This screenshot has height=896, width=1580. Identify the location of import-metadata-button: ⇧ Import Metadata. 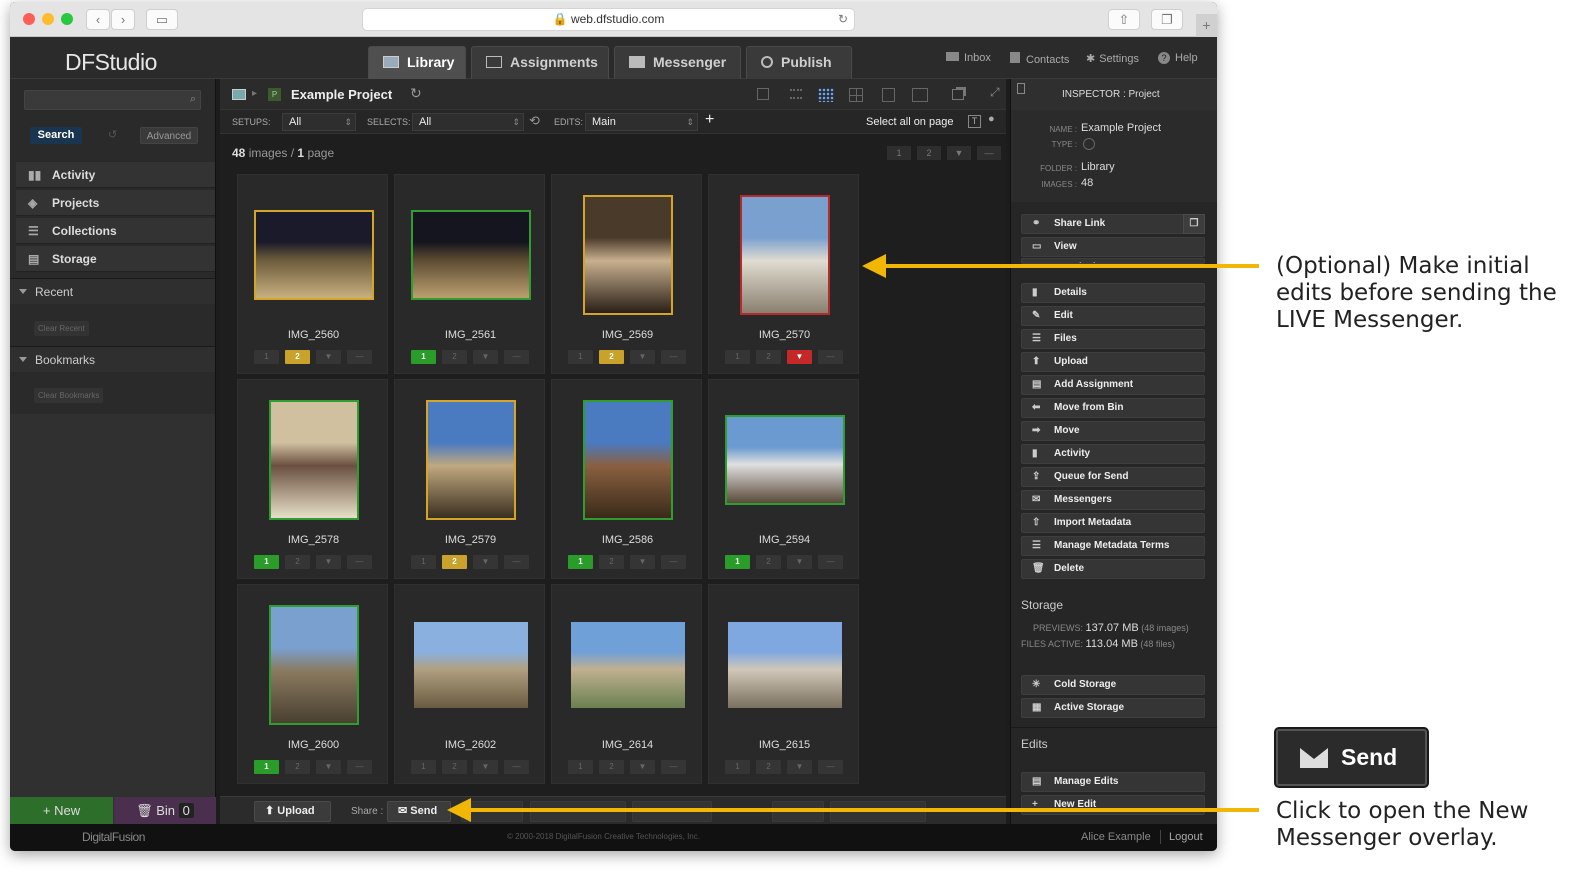
(1113, 523).